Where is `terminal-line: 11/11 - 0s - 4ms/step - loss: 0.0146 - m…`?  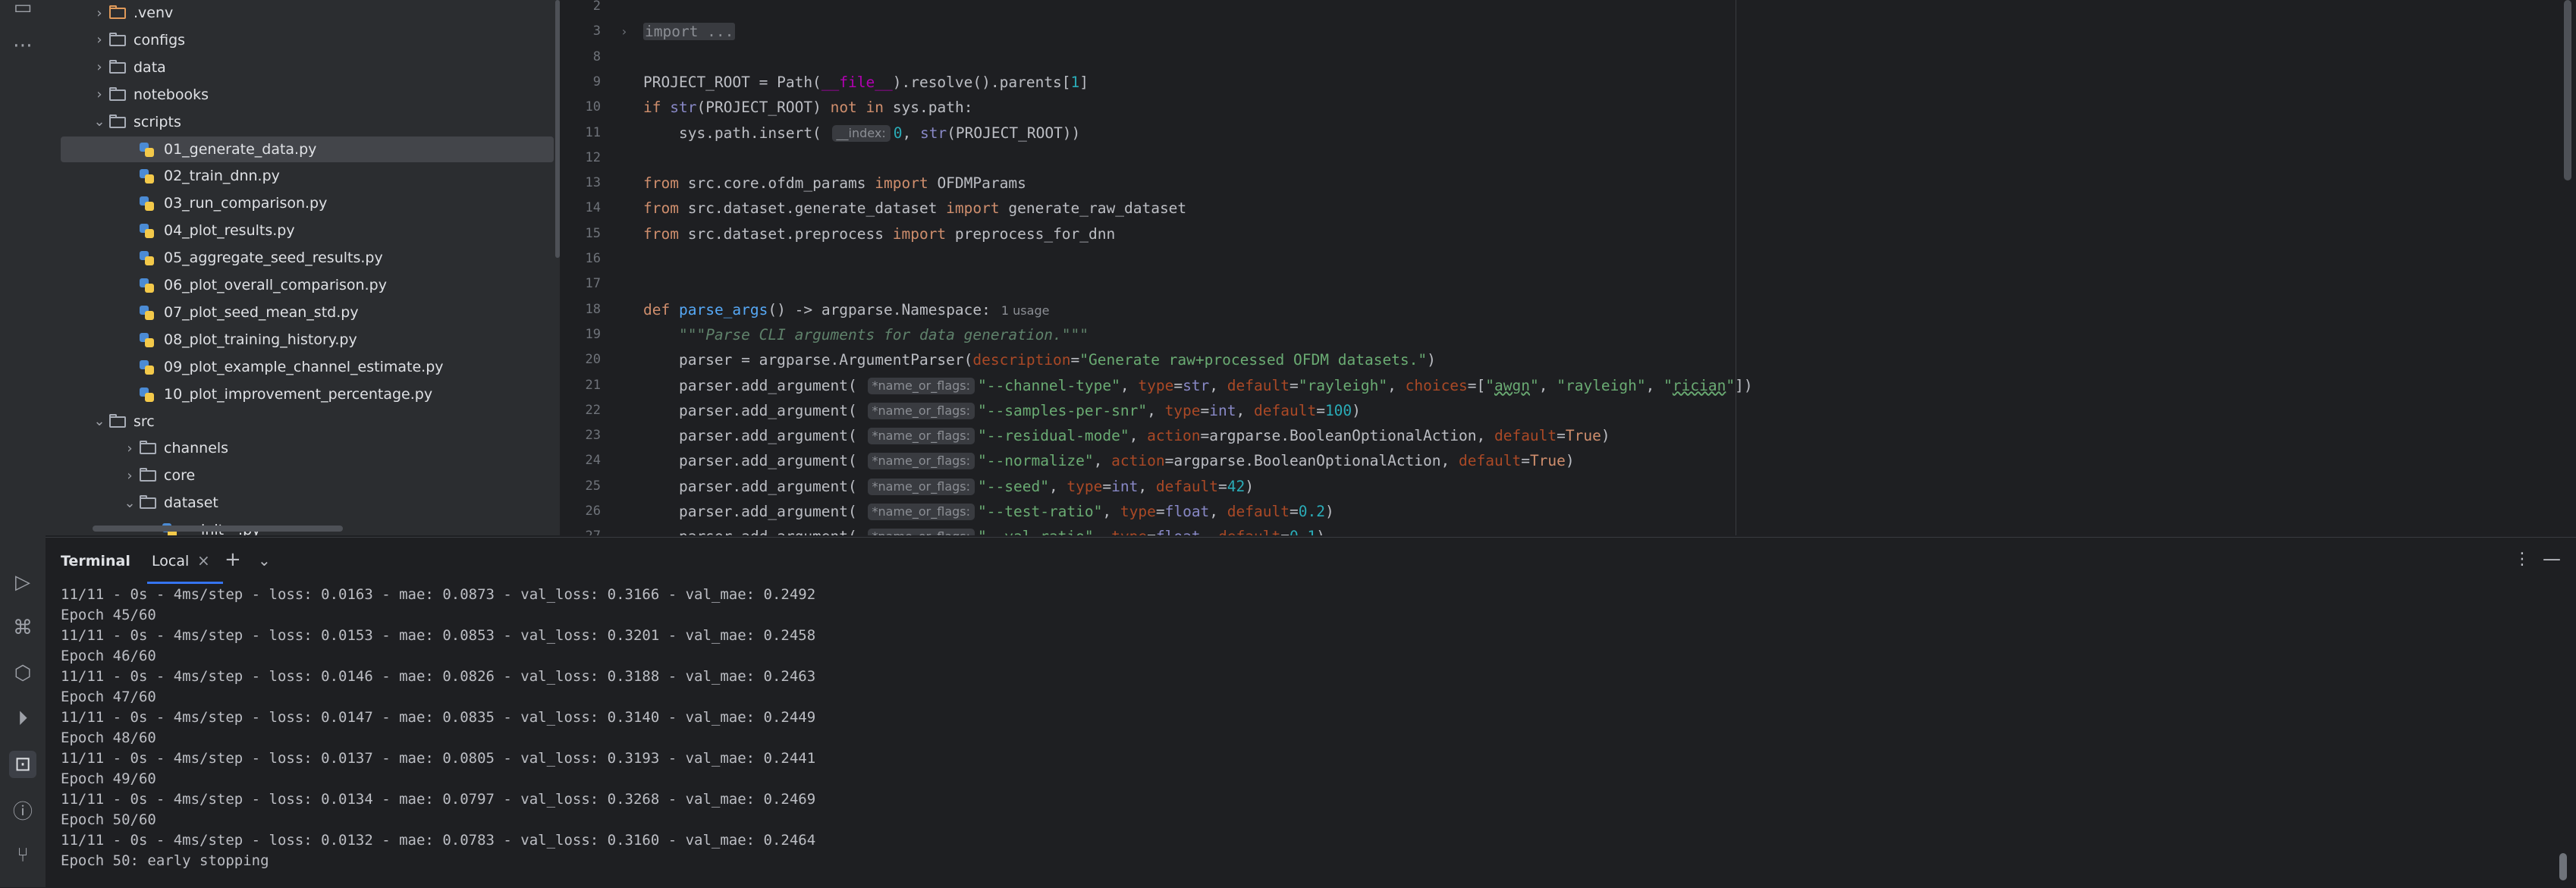 terminal-line: 11/11 - 0s - 4ms/step - loss: 0.0146 - m… is located at coordinates (438, 676).